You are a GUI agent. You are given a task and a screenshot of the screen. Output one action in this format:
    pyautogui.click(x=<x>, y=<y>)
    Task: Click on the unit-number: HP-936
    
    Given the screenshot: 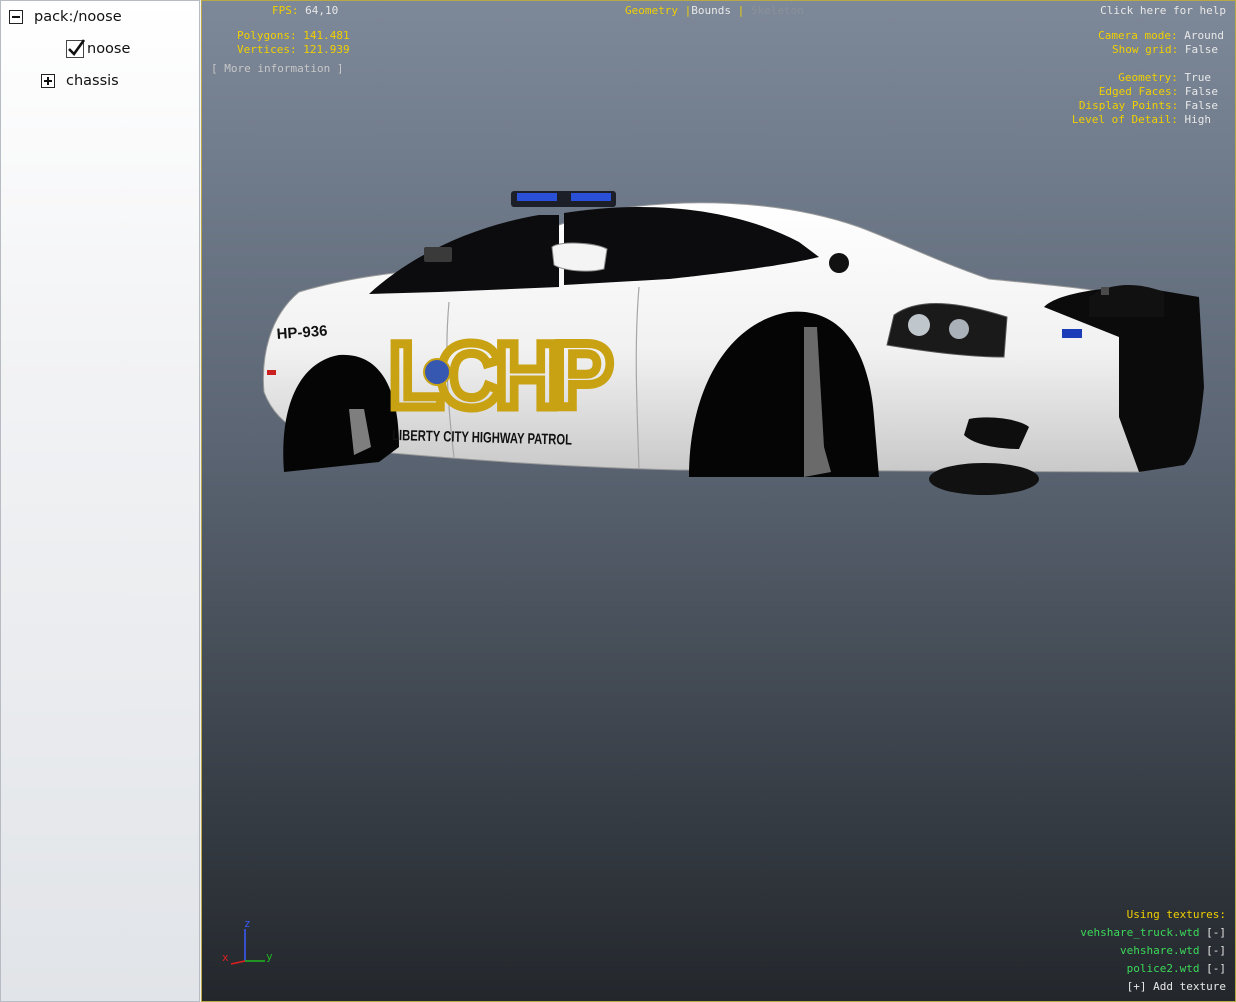 What is the action you would take?
    pyautogui.click(x=302, y=332)
    